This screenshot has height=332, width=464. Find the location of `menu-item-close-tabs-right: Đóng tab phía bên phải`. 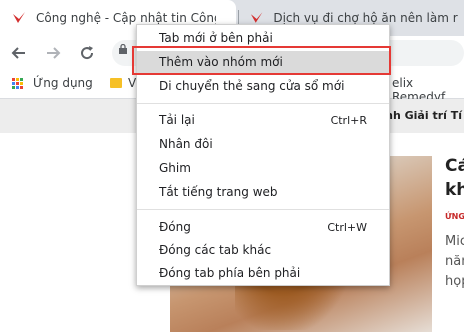

menu-item-close-tabs-right: Đóng tab phía bên phải is located at coordinates (263, 273).